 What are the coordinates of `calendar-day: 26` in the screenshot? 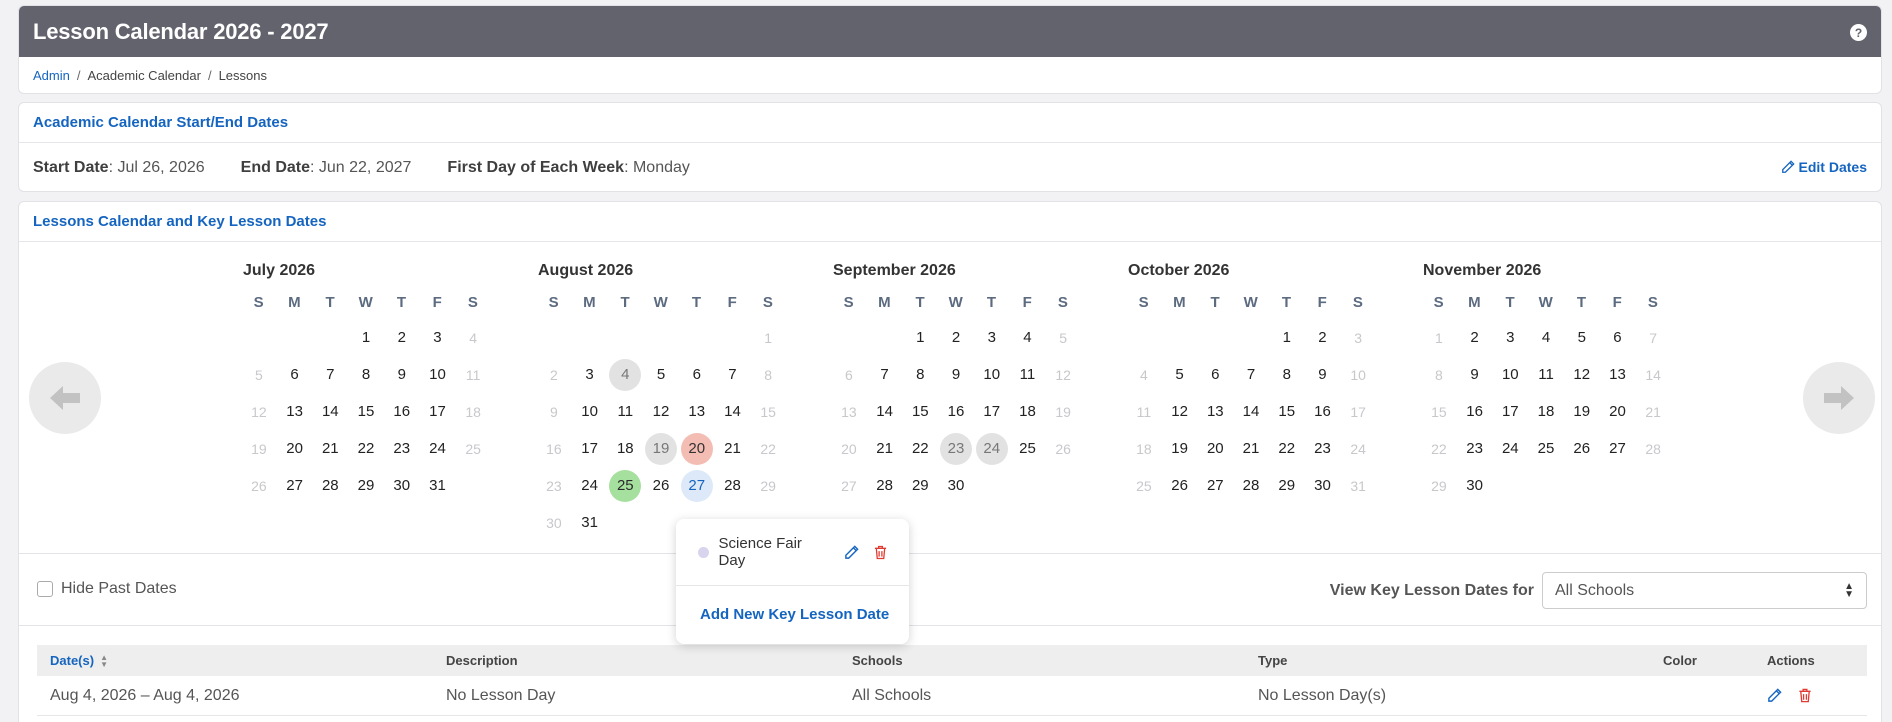 It's located at (661, 486).